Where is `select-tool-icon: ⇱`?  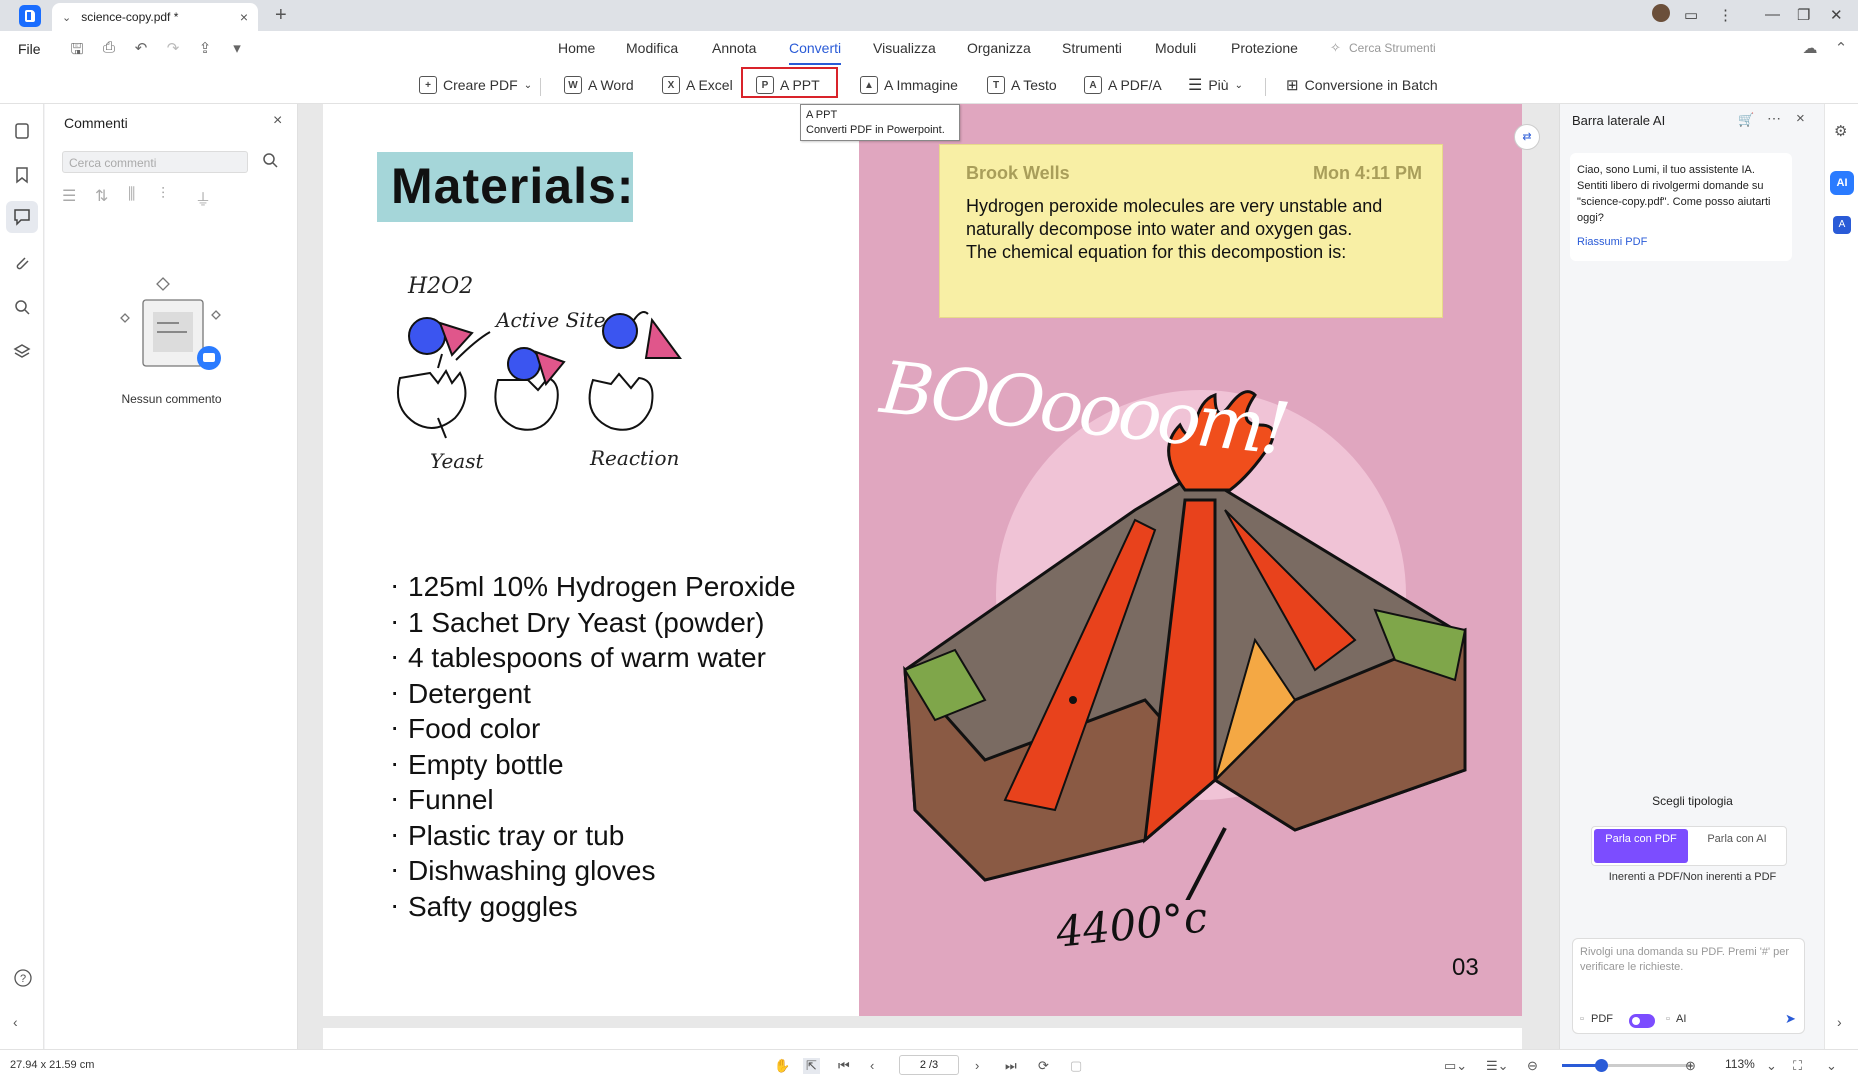
select-tool-icon: ⇱ is located at coordinates (811, 1066).